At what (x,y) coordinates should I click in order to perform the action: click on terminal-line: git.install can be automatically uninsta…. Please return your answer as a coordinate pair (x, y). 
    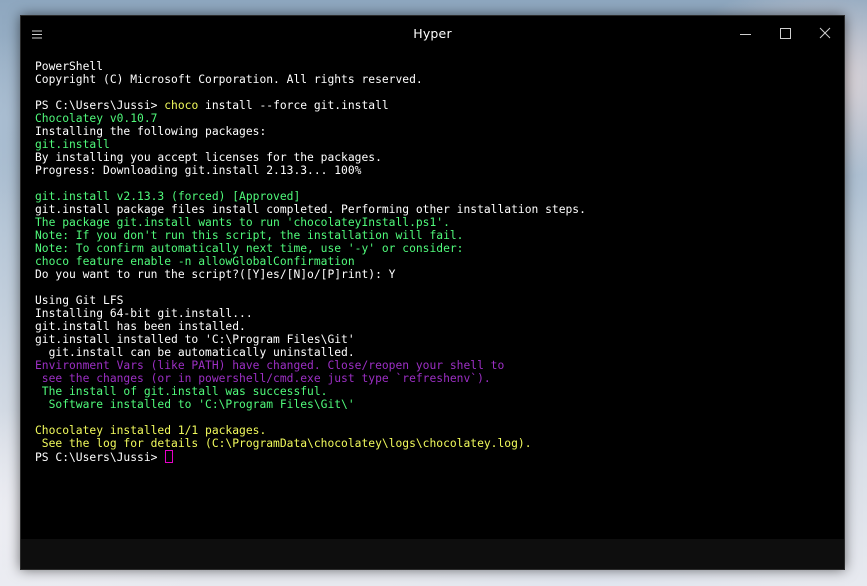
    Looking at the image, I should click on (434, 352).